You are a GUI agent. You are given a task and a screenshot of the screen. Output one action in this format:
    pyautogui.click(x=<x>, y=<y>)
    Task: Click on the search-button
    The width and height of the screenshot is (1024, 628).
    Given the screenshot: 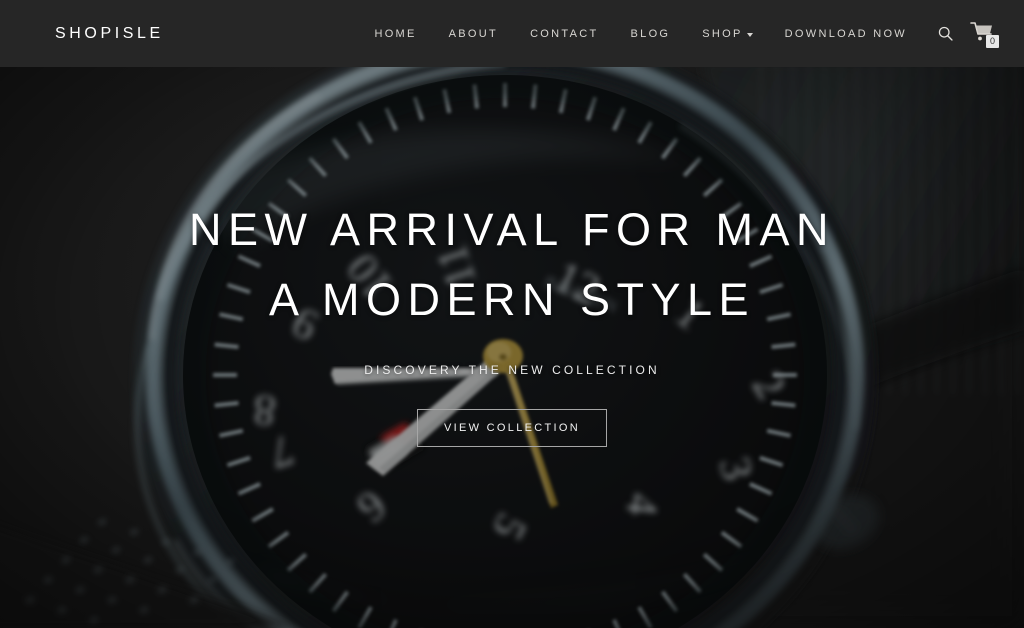 What is the action you would take?
    pyautogui.click(x=943, y=33)
    